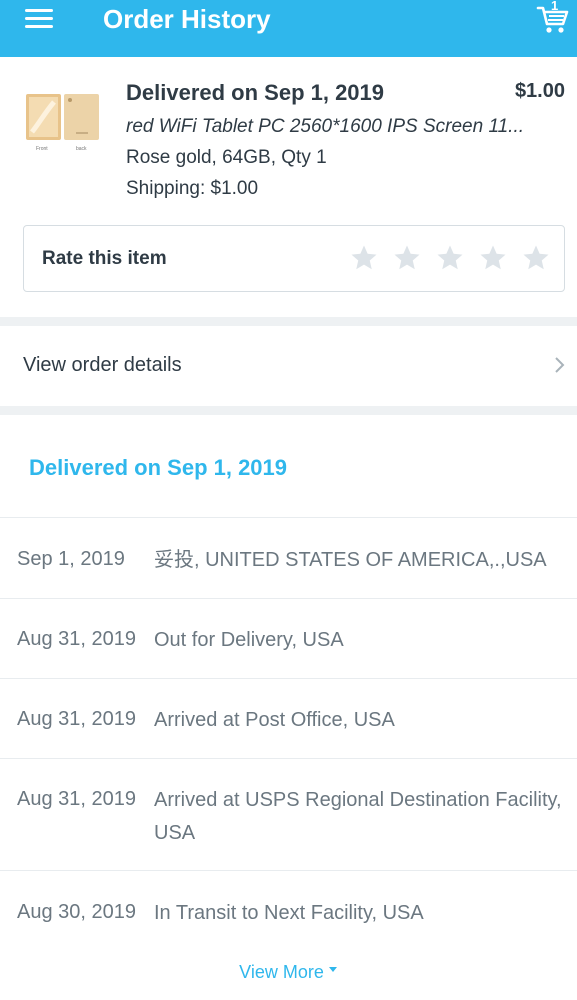  What do you see at coordinates (363, 258) in the screenshot?
I see `star-1-icon` at bounding box center [363, 258].